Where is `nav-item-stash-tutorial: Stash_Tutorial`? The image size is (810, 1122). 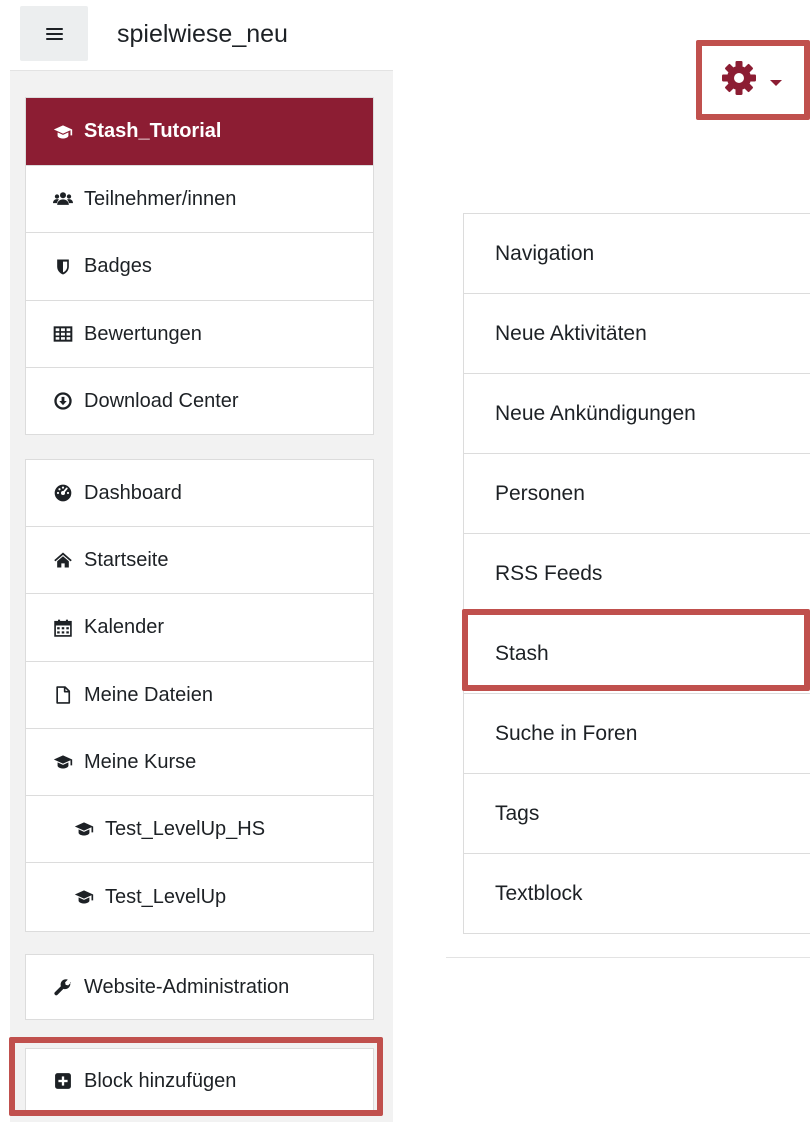 nav-item-stash-tutorial: Stash_Tutorial is located at coordinates (199, 132).